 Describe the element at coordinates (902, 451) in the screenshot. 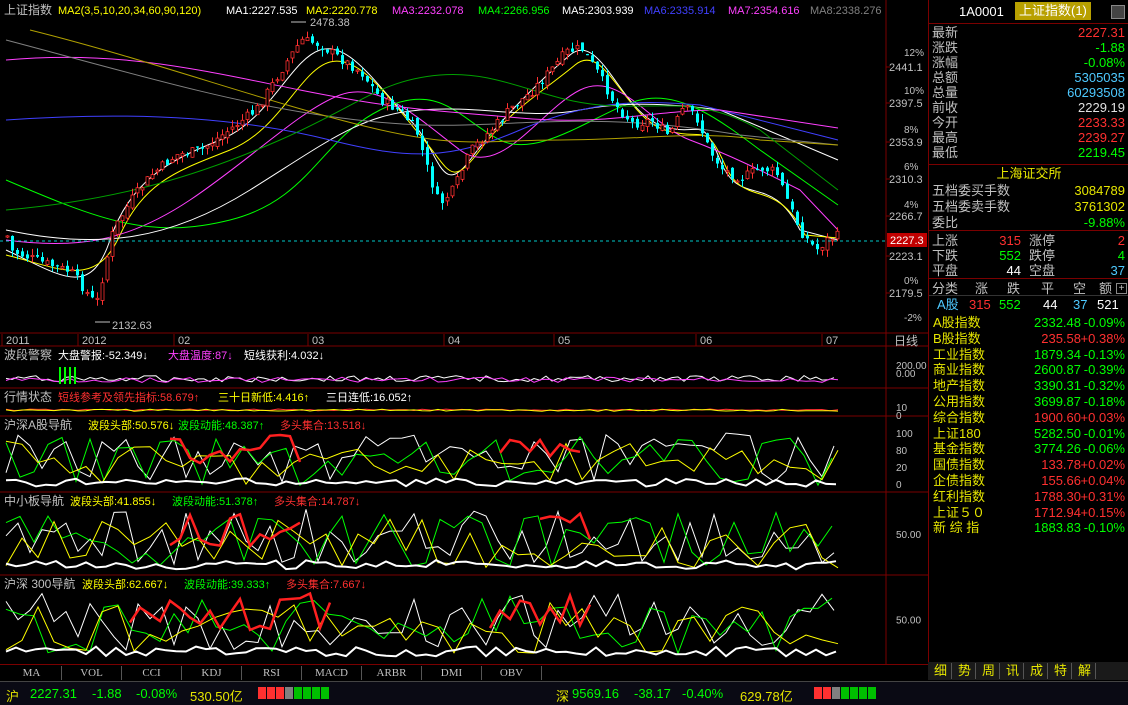

I see `panel-axis-label: 80` at that location.